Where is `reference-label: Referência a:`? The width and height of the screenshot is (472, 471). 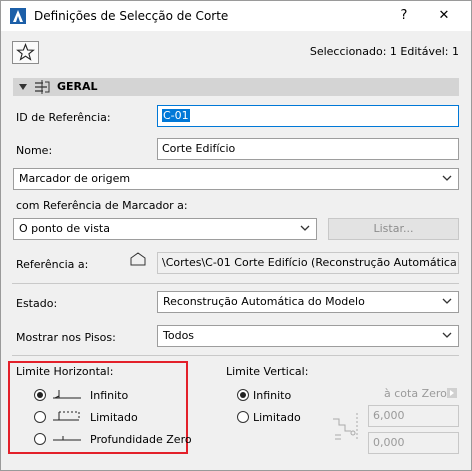 reference-label: Referência a: is located at coordinates (52, 264).